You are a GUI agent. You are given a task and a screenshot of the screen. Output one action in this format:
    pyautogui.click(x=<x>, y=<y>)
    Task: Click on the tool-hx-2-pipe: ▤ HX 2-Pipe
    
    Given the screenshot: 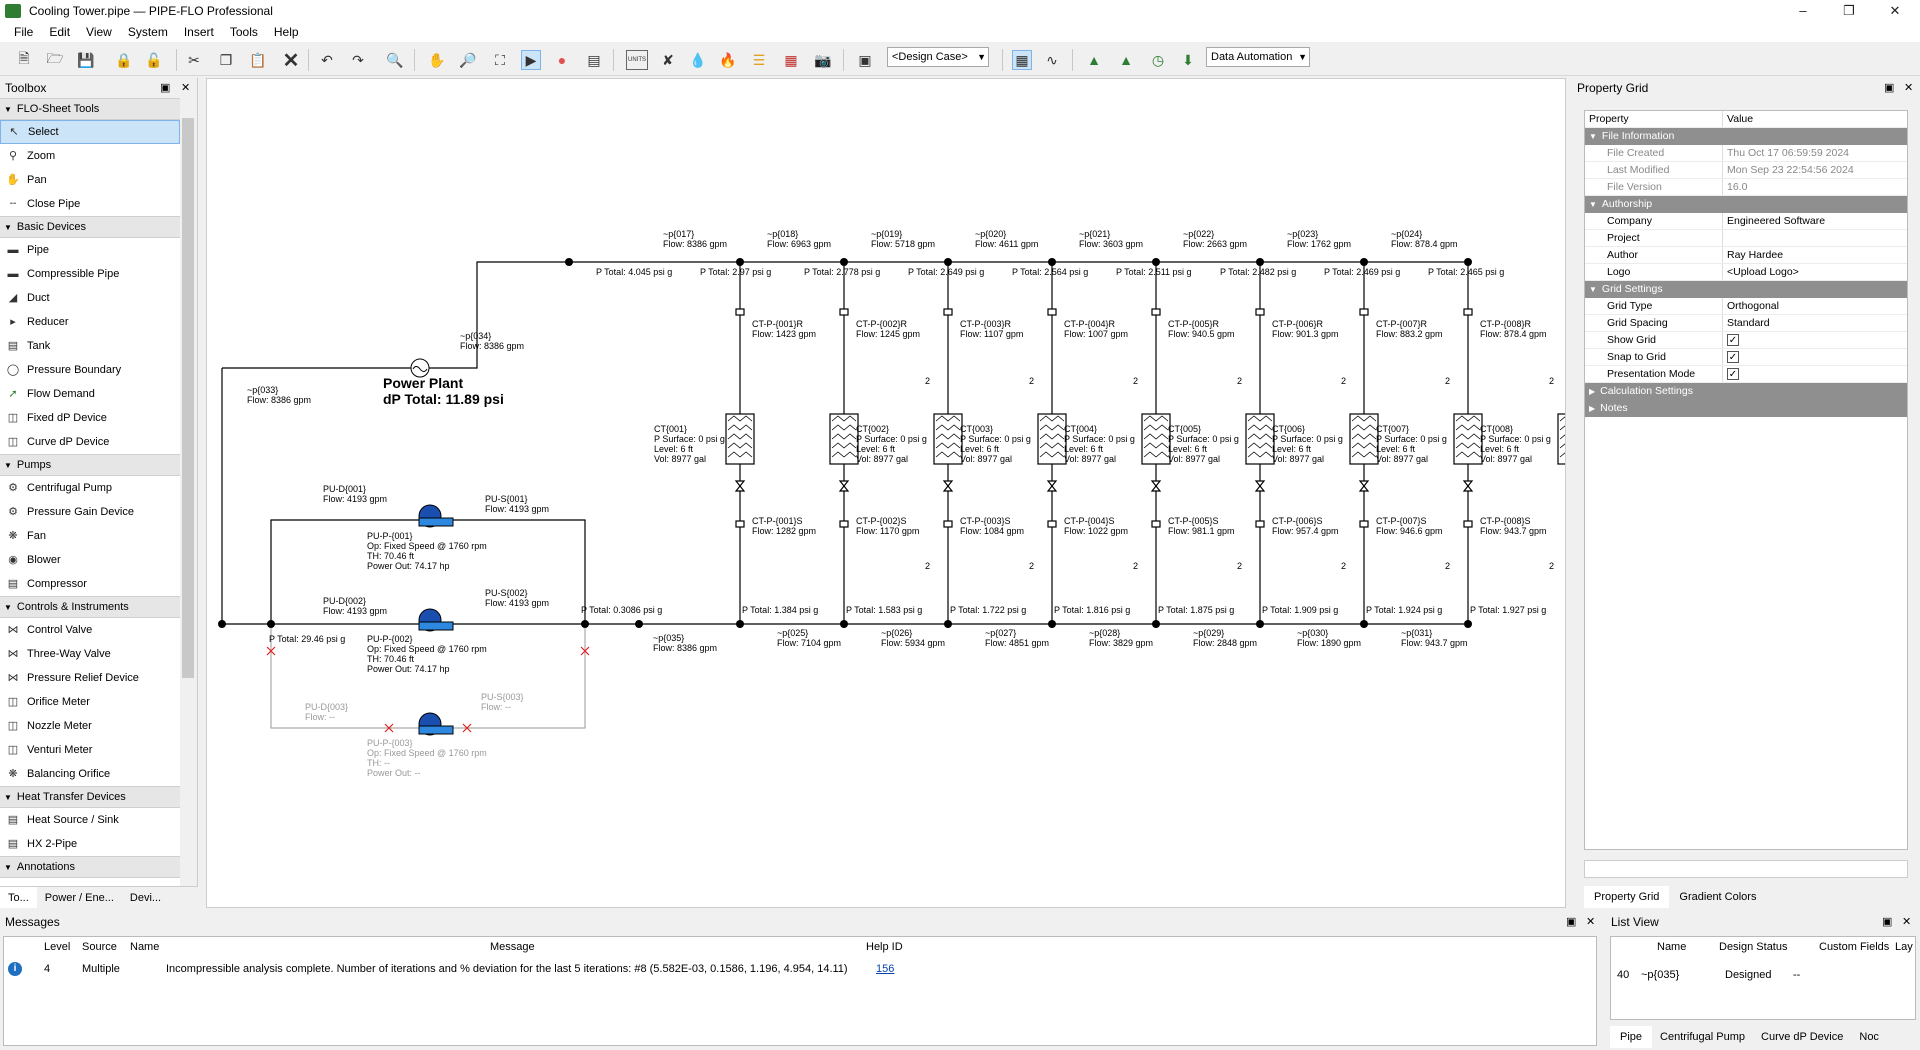 What is the action you would take?
    pyautogui.click(x=90, y=844)
    